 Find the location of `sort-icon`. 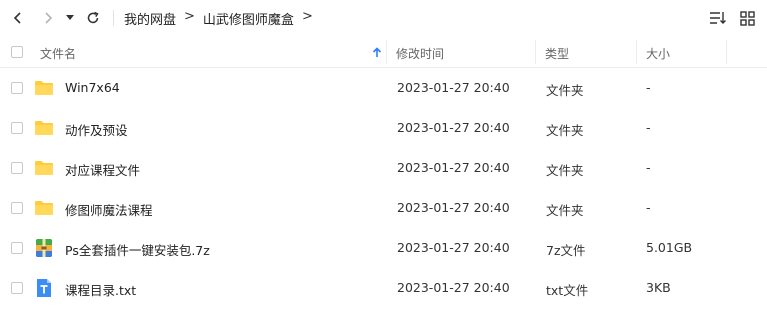

sort-icon is located at coordinates (718, 18).